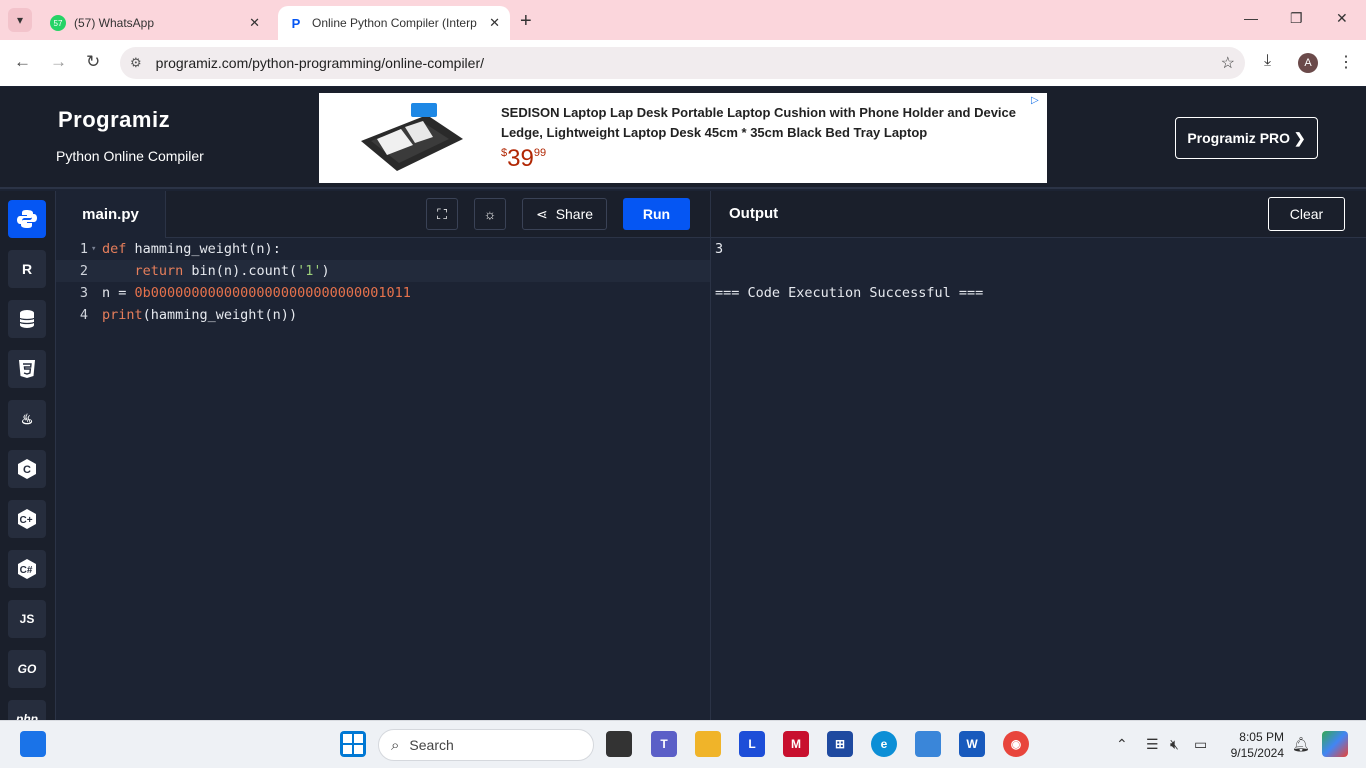  I want to click on volume-muted-icon: 🔇︎, so click(1174, 744).